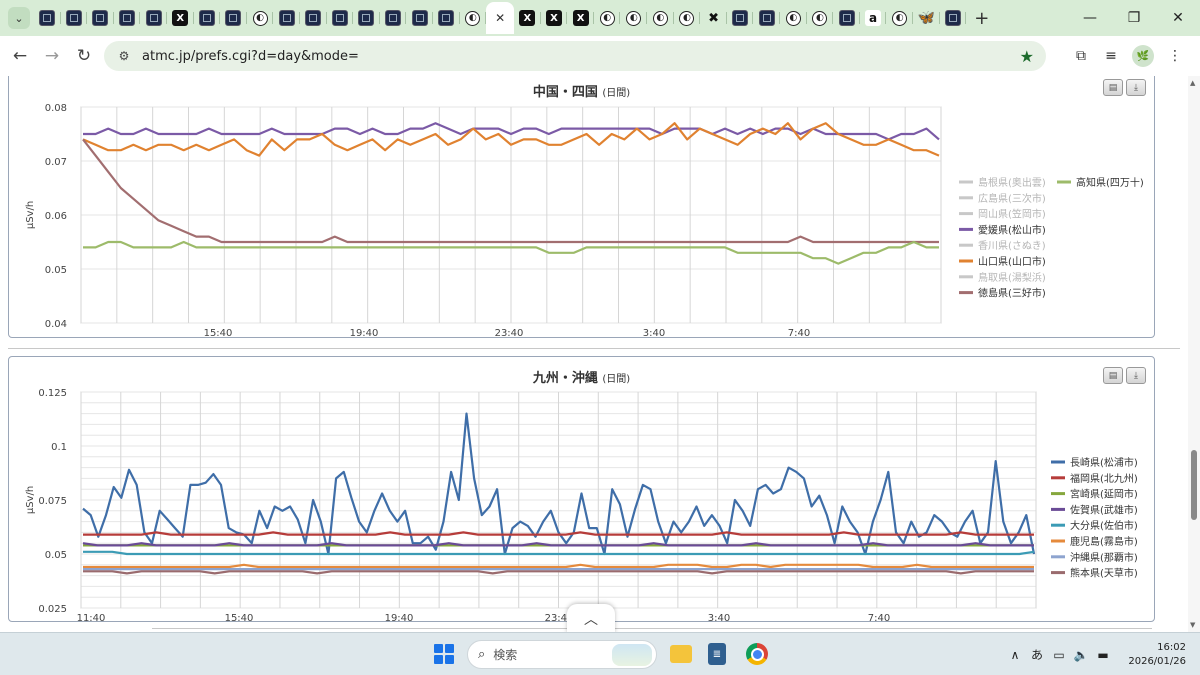  I want to click on search-highlight-image, so click(632, 655).